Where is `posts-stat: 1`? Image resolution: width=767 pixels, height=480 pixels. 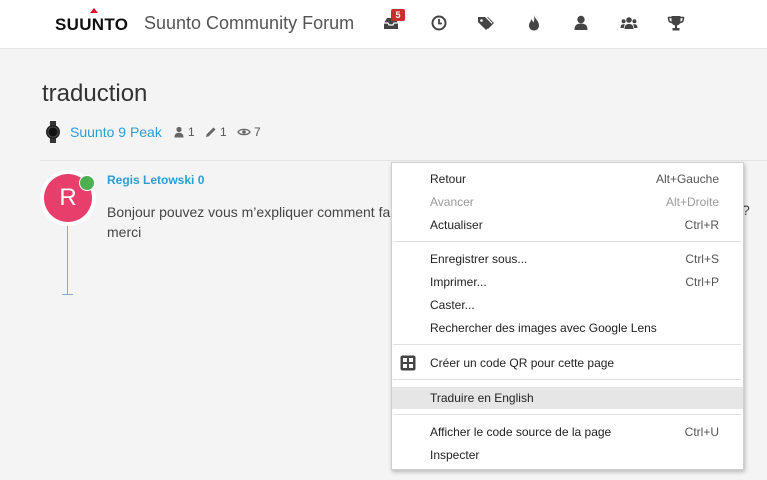 posts-stat: 1 is located at coordinates (216, 132).